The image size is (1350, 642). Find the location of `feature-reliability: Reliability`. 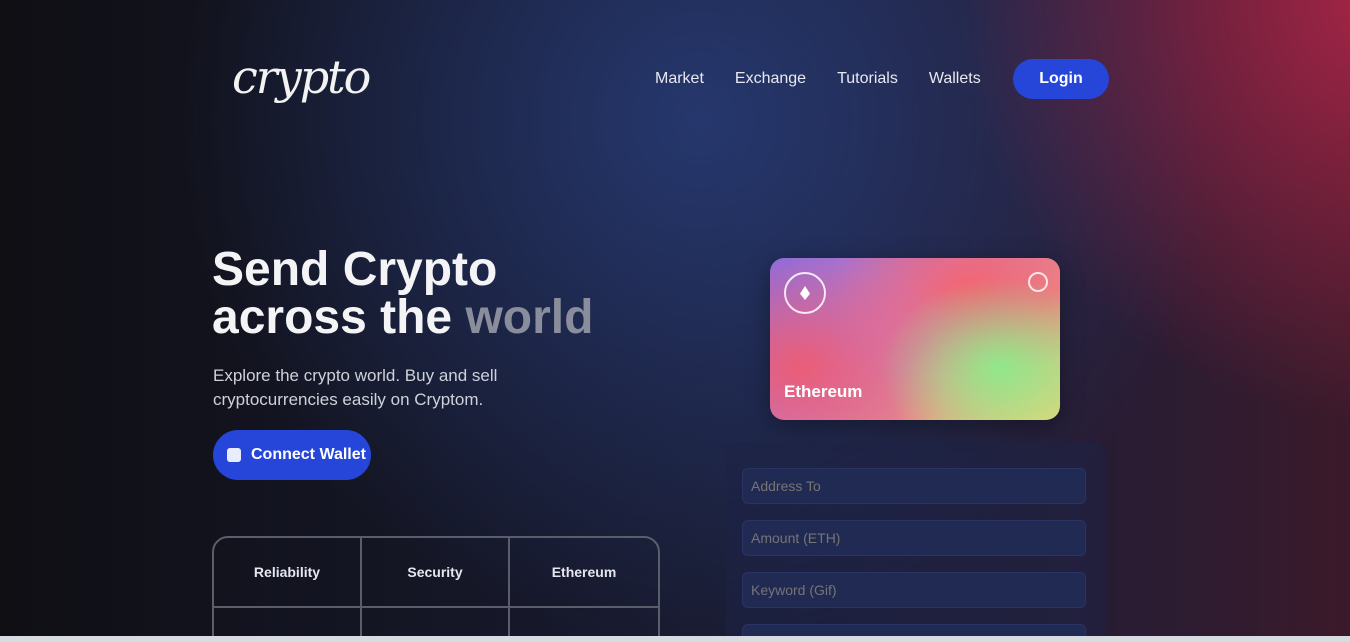

feature-reliability: Reliability is located at coordinates (288, 573).